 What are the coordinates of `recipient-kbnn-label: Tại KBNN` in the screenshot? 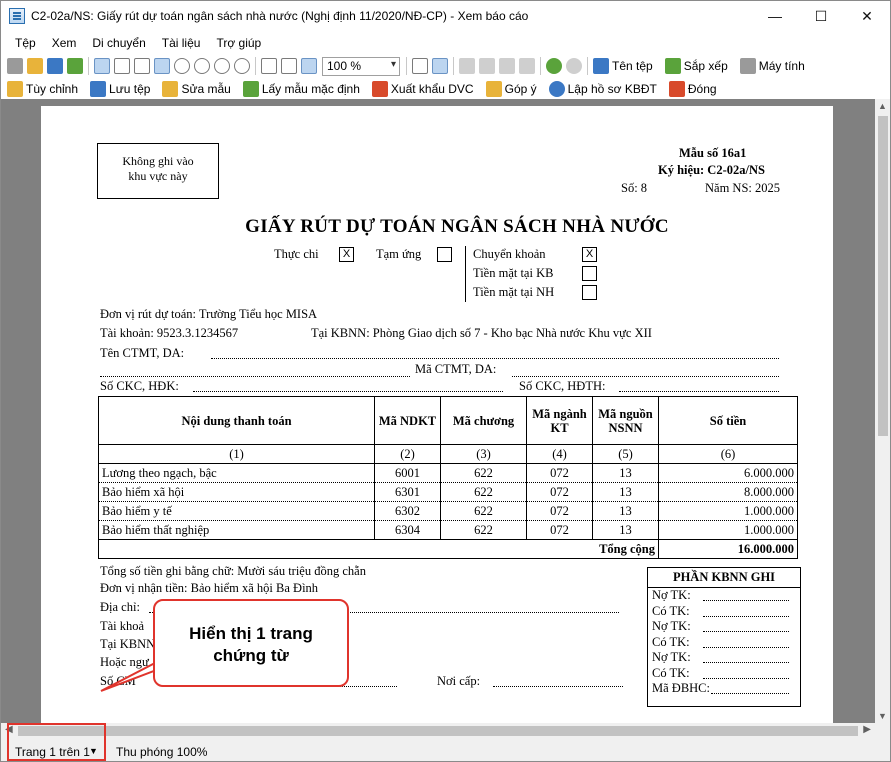 It's located at (128, 644).